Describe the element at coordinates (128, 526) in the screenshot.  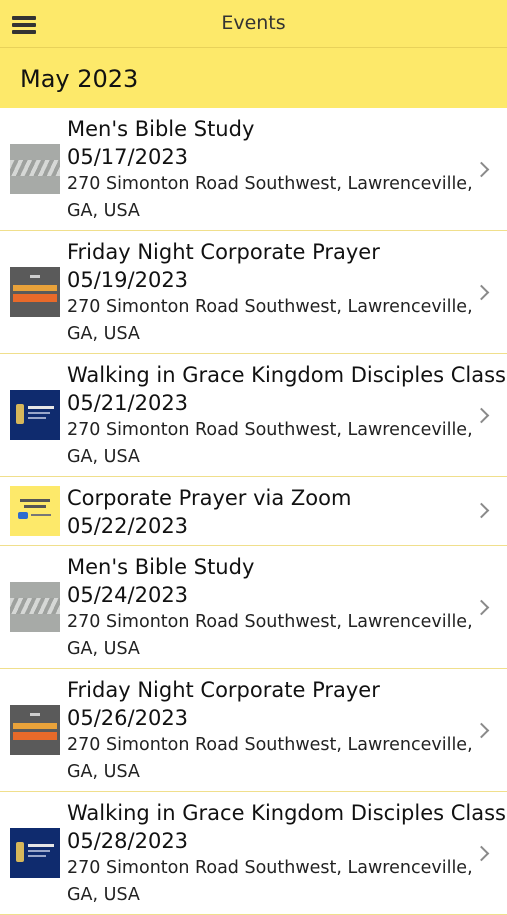
I see `event-date: 05/22/2023` at that location.